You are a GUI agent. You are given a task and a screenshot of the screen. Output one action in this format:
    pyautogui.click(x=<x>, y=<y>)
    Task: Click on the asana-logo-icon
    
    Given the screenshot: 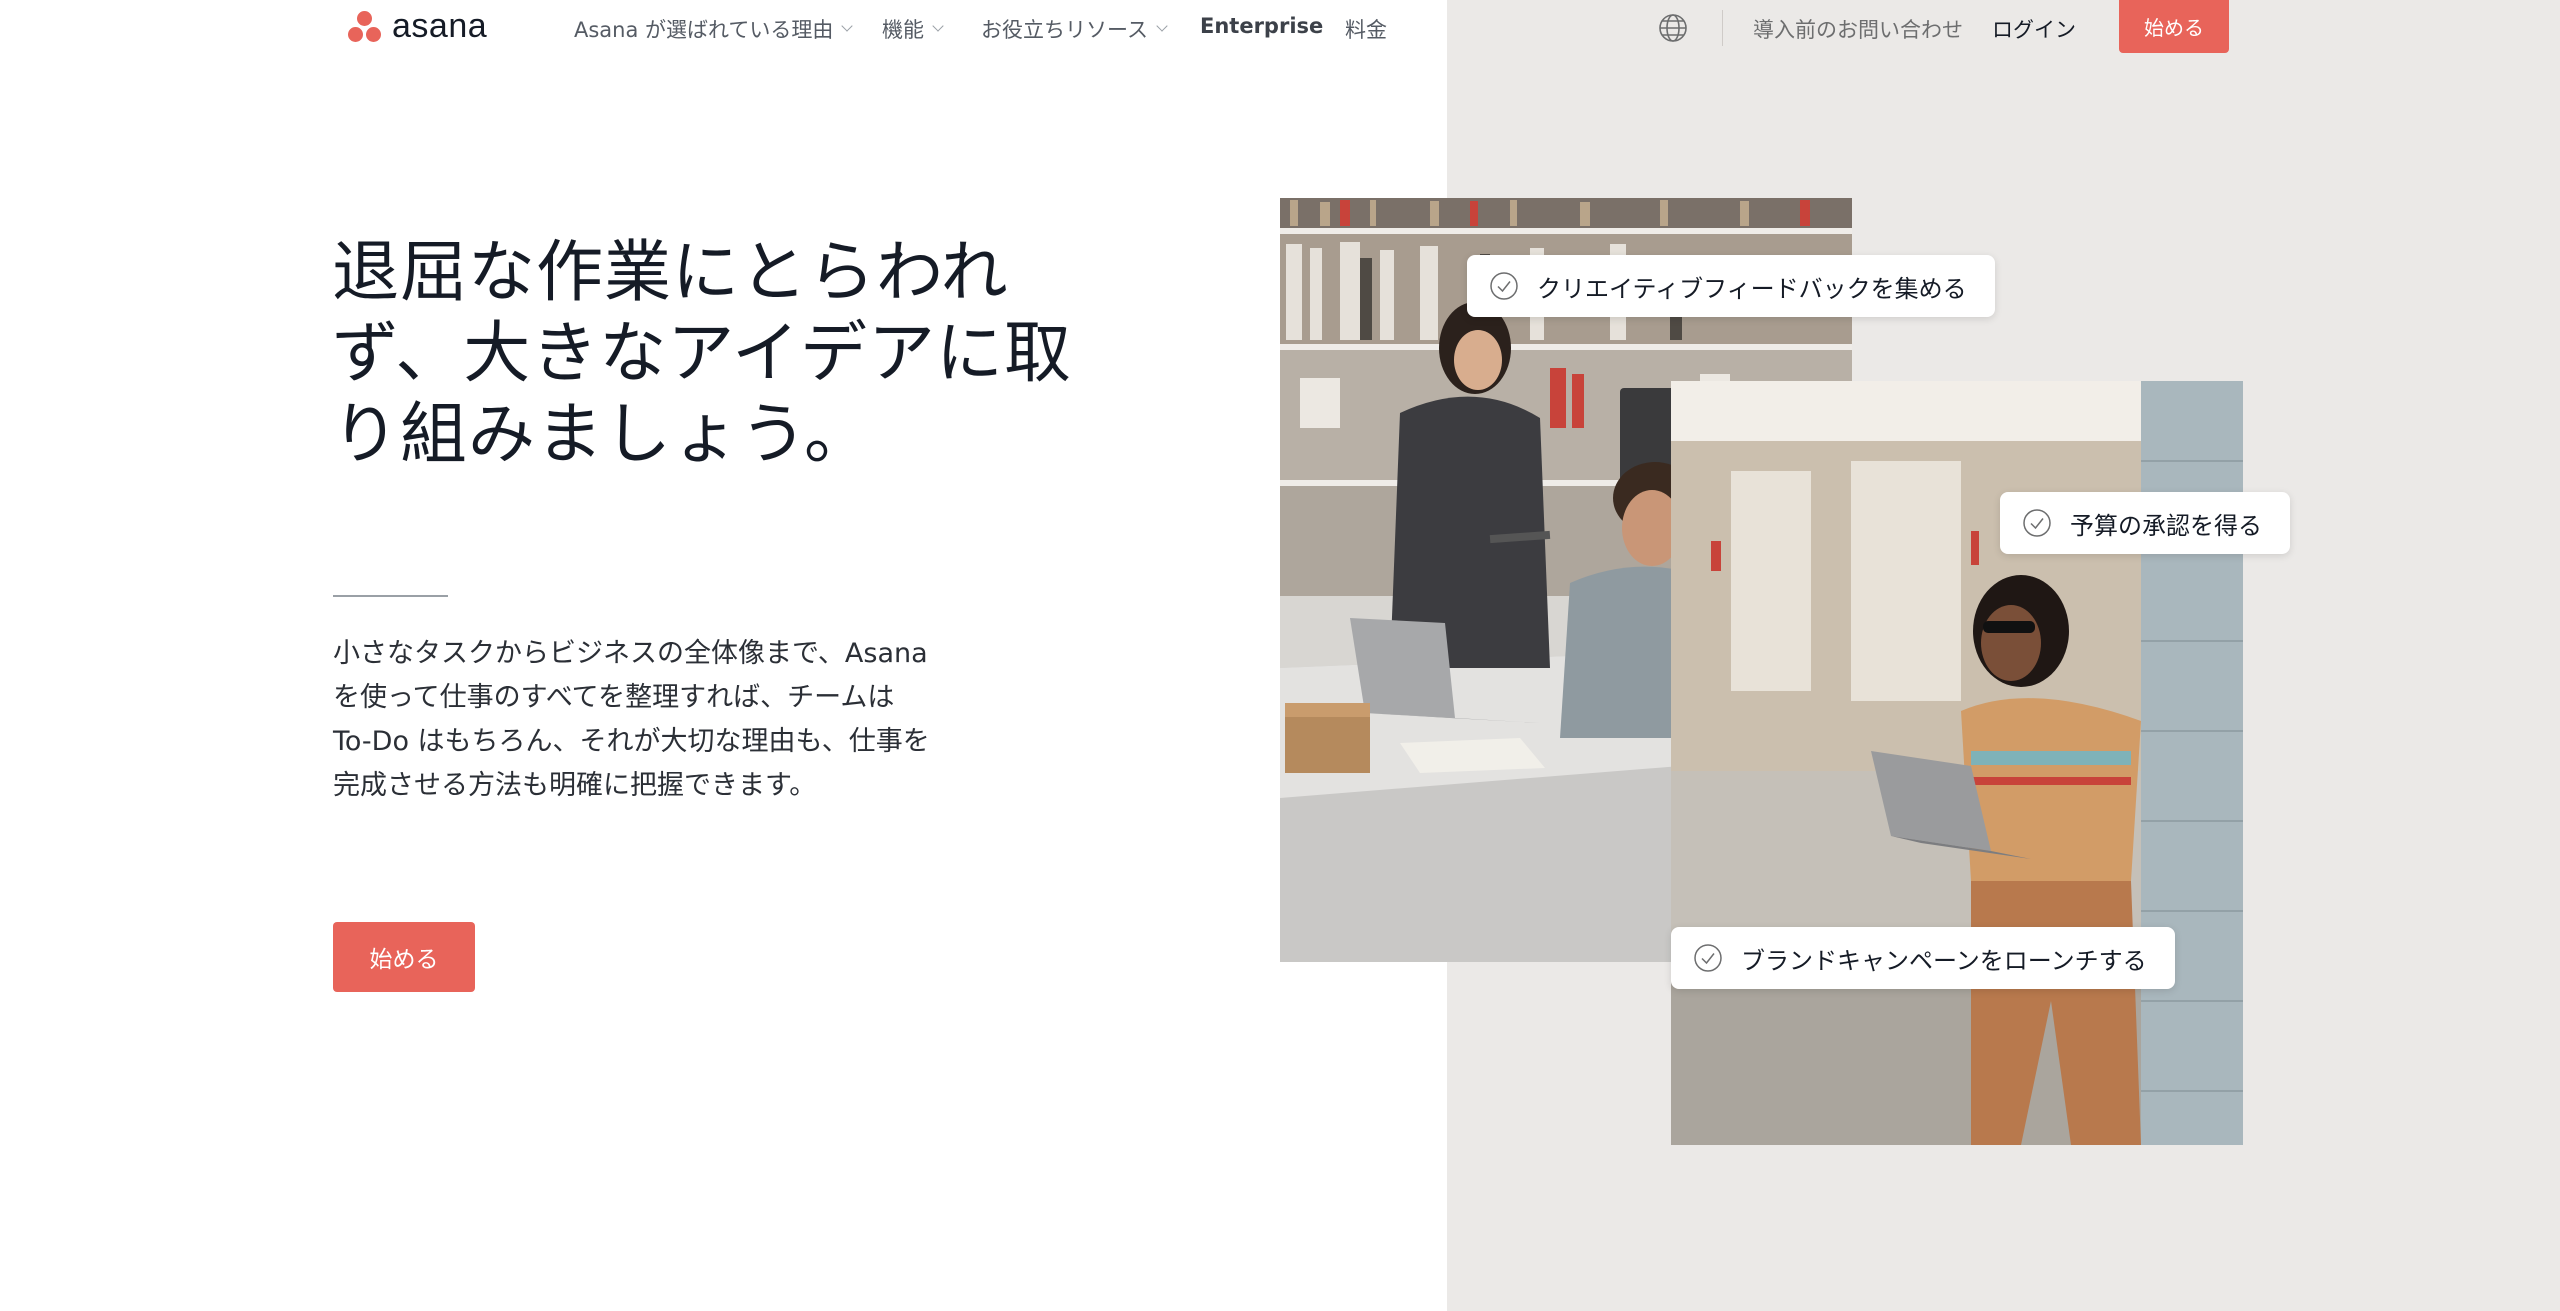 What is the action you would take?
    pyautogui.click(x=365, y=26)
    